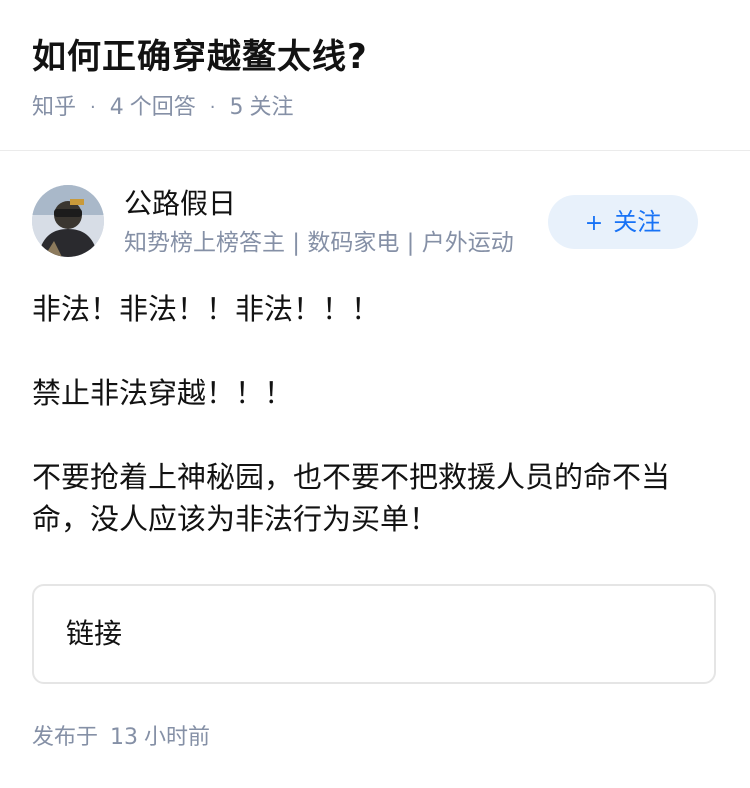 The width and height of the screenshot is (750, 788). I want to click on answers-count: 4, so click(116, 107).